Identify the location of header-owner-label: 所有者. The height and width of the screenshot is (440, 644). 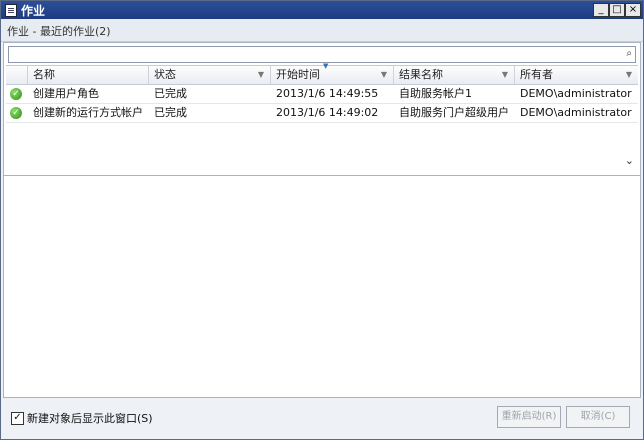
(536, 74).